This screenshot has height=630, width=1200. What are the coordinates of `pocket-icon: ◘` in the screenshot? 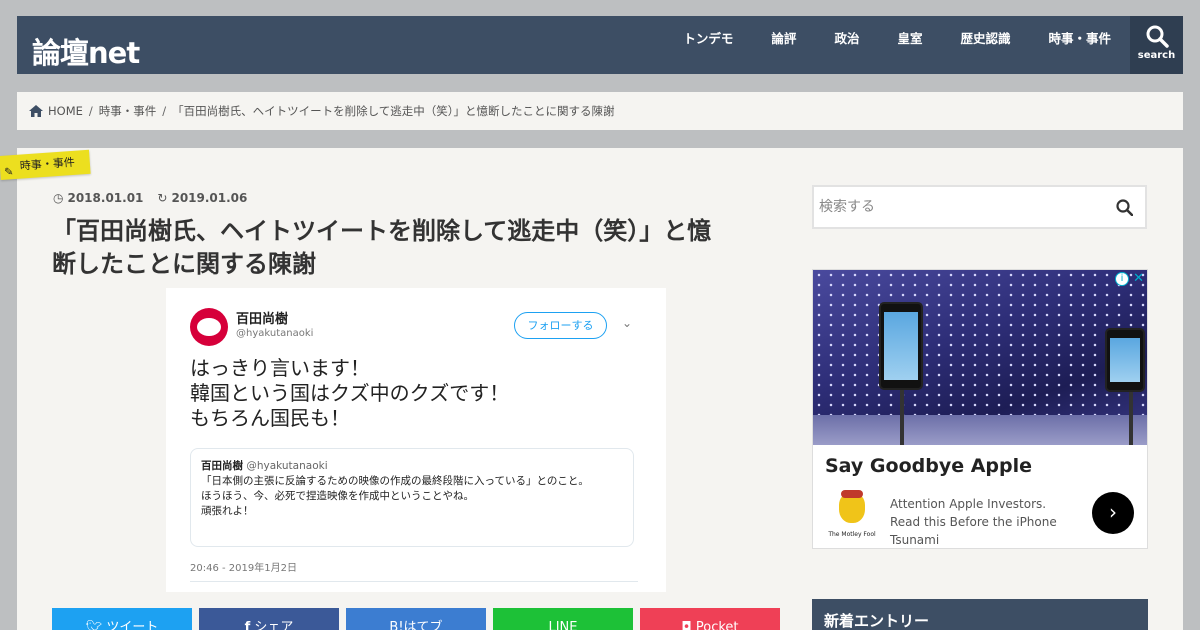 It's located at (686, 625).